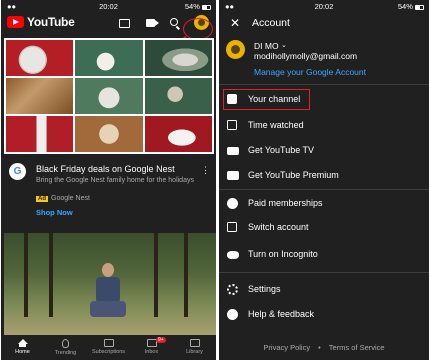 Image resolution: width=430 pixels, height=360 pixels. I want to click on inbox-icon, so click(151, 343).